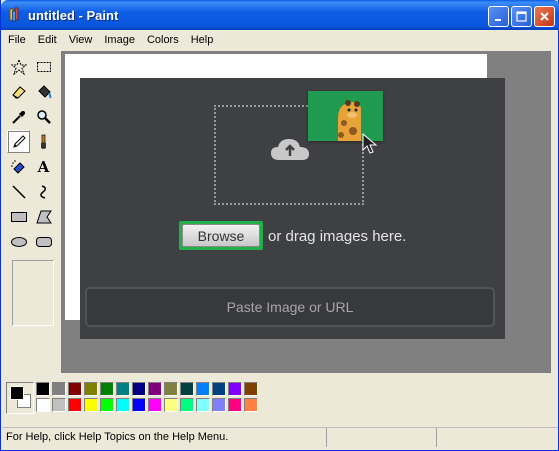 This screenshot has height=451, width=559. What do you see at coordinates (498, 20) in the screenshot?
I see `minimize-icon` at bounding box center [498, 20].